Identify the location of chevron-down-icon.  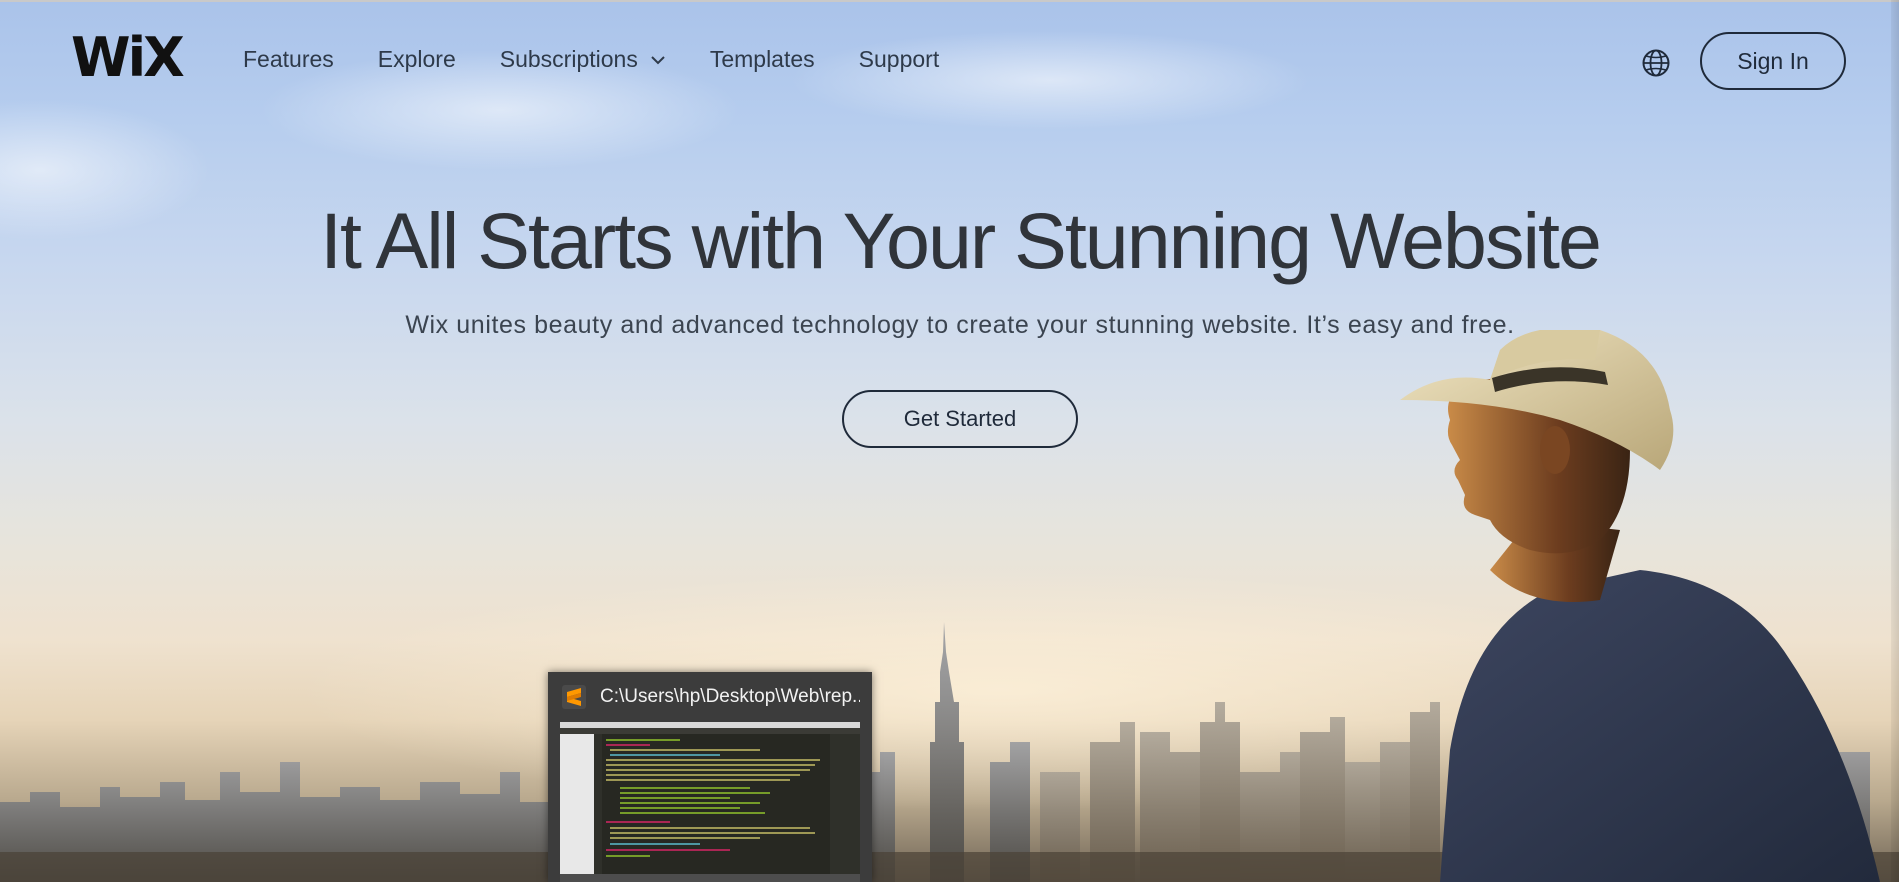
(658, 59).